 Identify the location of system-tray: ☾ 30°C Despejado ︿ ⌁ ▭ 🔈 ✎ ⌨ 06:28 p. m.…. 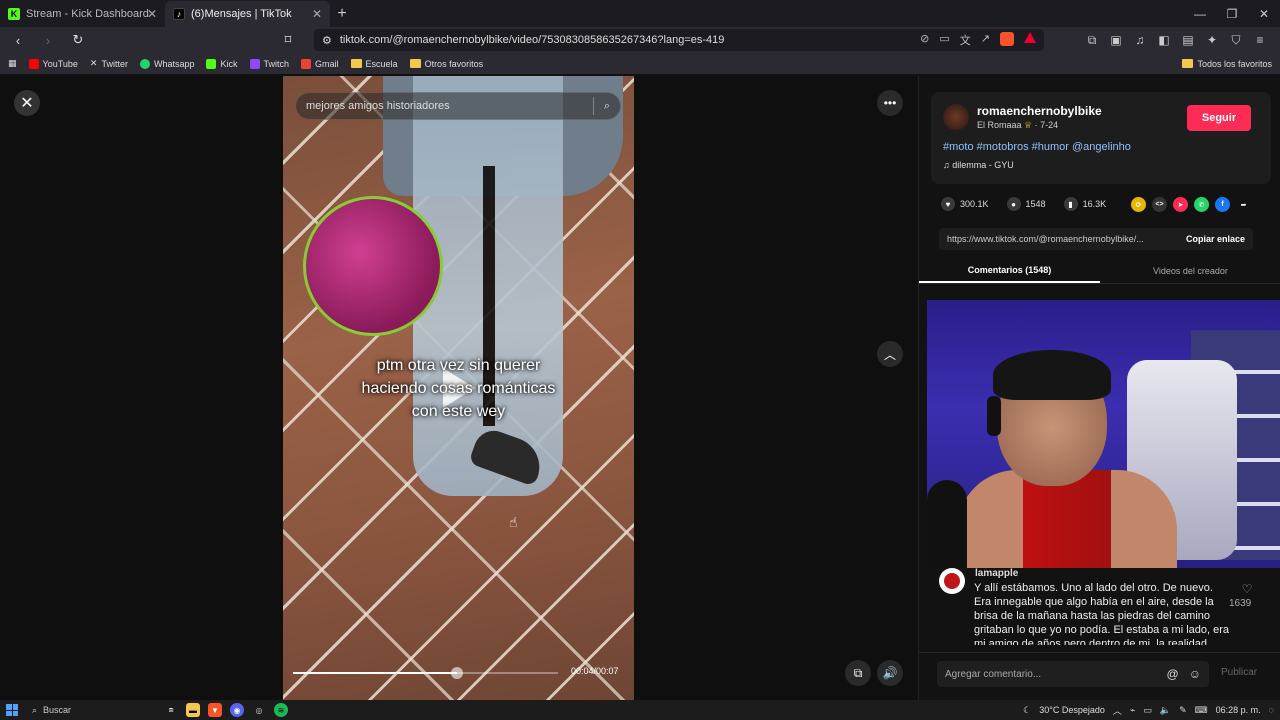
(1148, 710).